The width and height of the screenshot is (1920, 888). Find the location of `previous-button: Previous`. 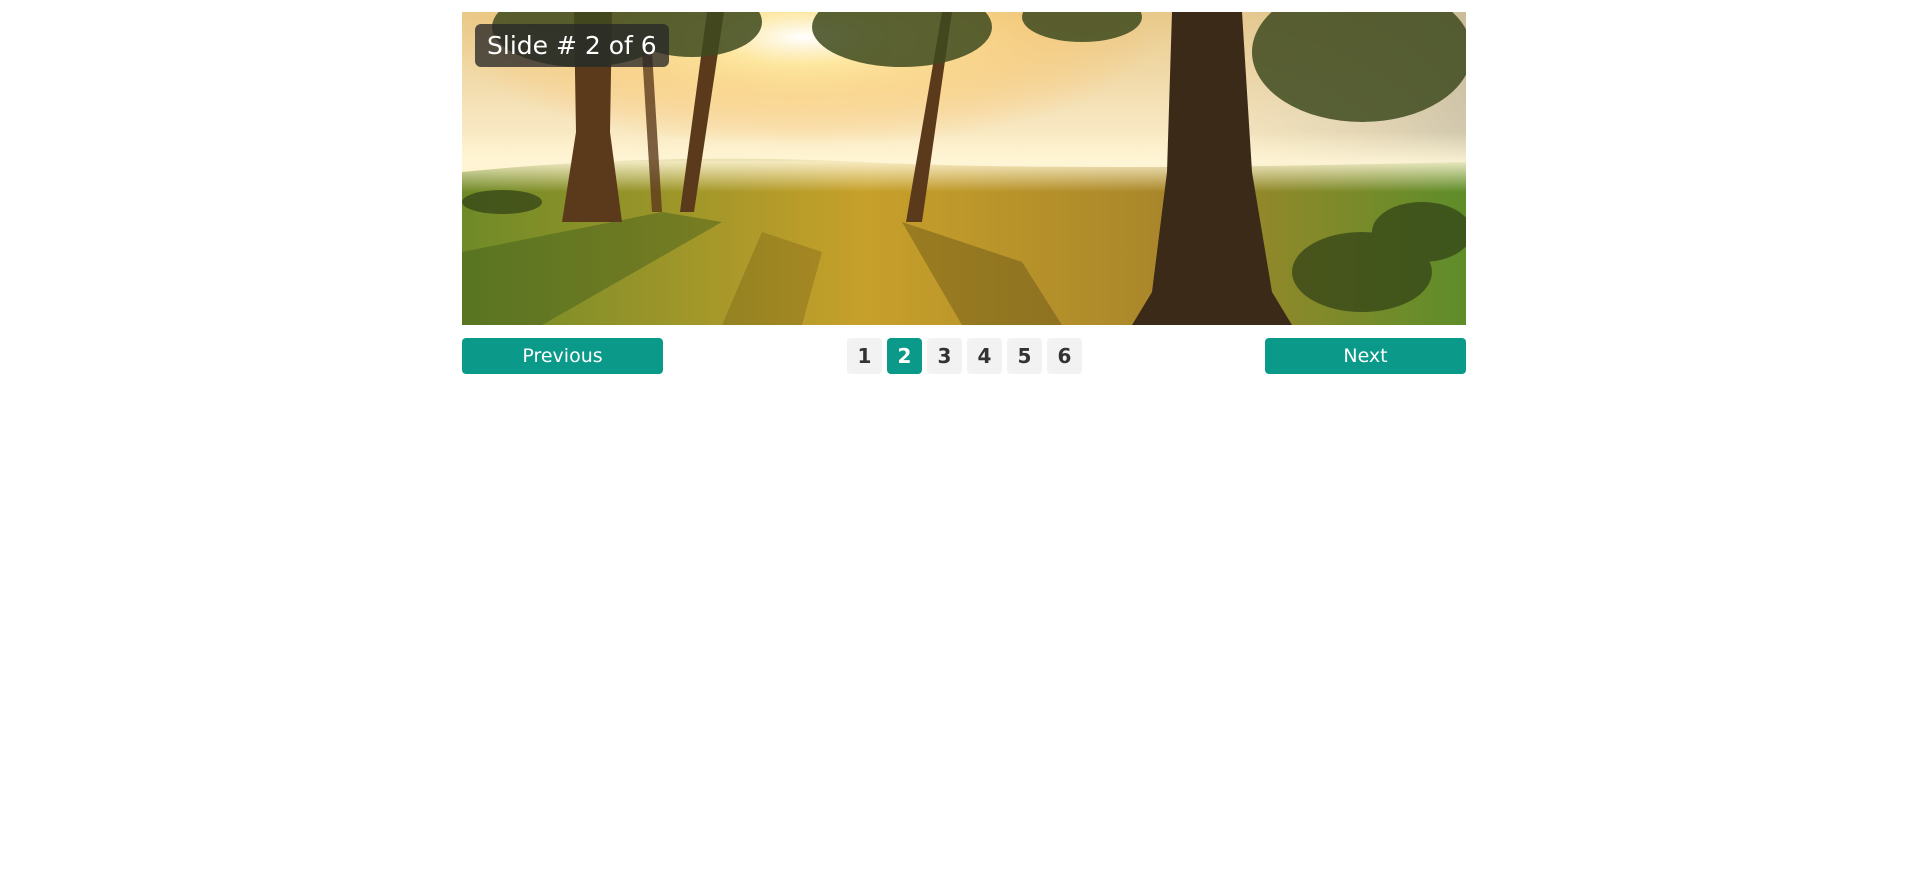

previous-button: Previous is located at coordinates (562, 356).